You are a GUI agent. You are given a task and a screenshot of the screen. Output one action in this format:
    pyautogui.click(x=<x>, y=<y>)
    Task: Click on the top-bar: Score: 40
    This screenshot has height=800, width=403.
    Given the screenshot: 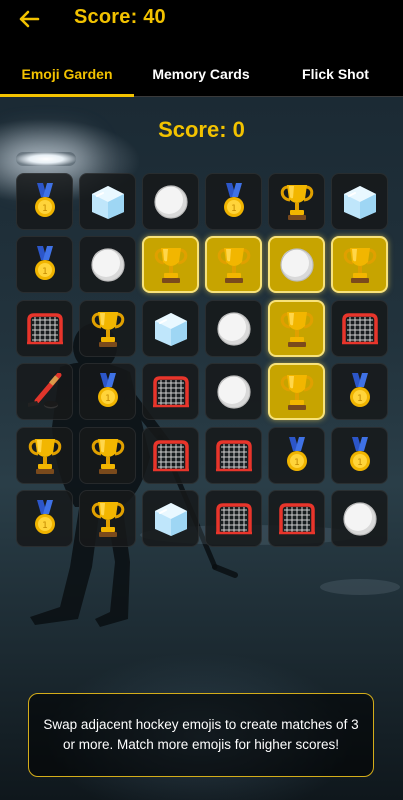 What is the action you would take?
    pyautogui.click(x=201, y=19)
    